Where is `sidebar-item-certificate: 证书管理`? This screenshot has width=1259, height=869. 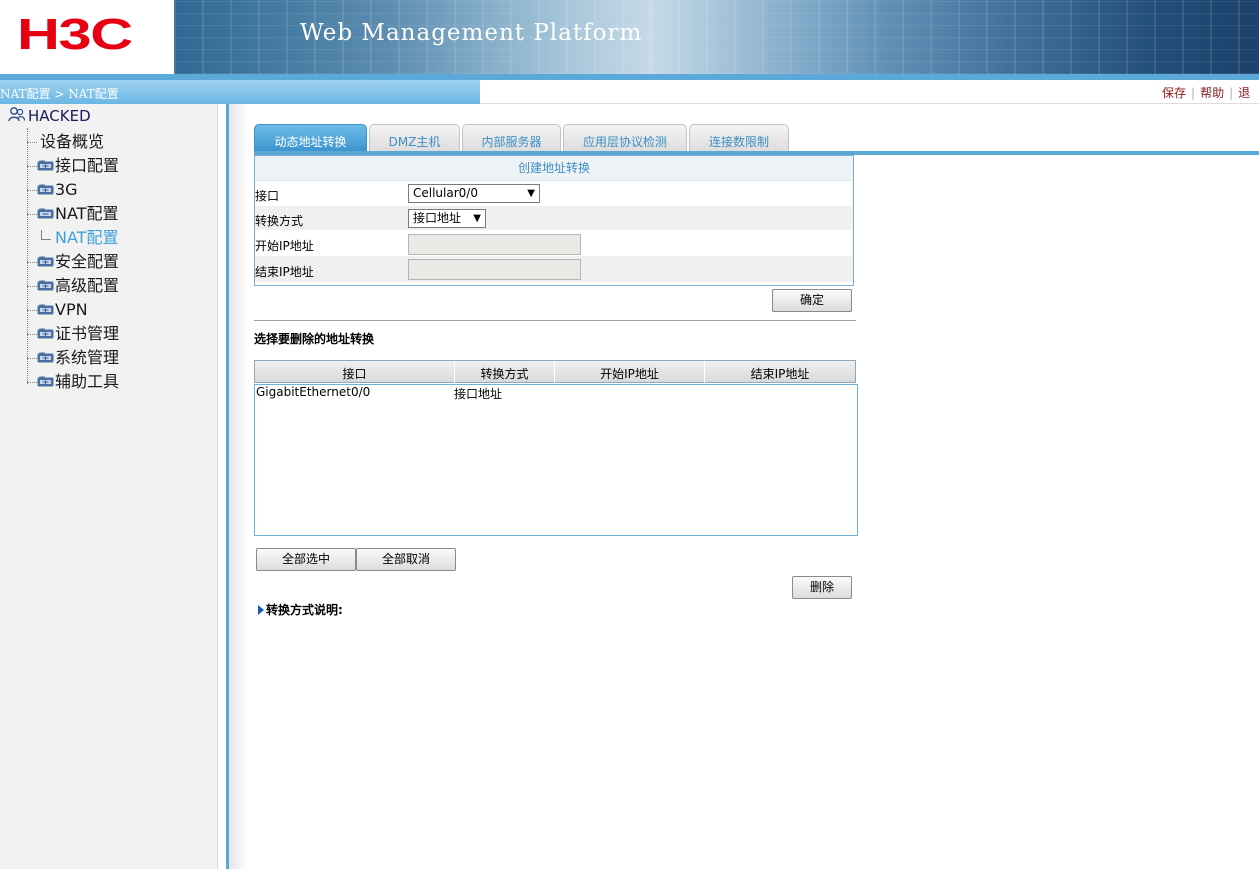 sidebar-item-certificate: 证书管理 is located at coordinates (73, 334).